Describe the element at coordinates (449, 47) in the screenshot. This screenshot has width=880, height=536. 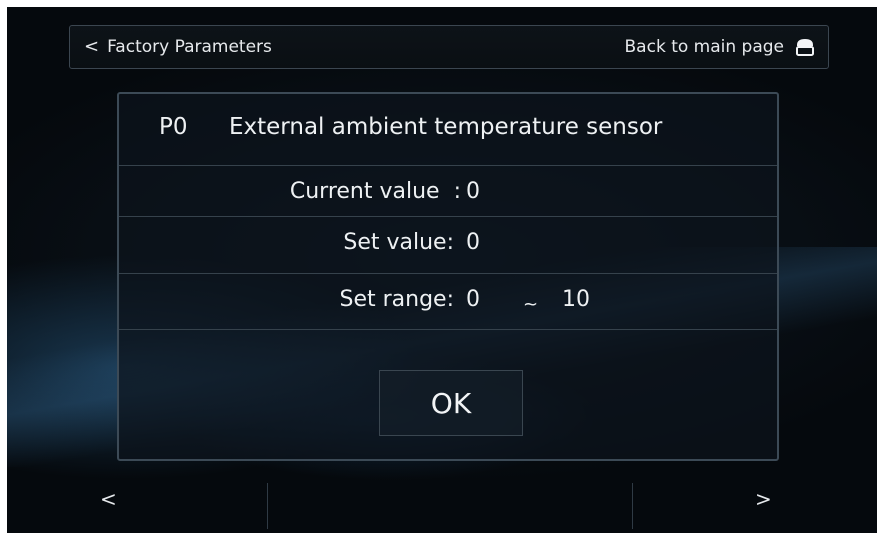
I see `top-bar: < Factory Parameters Back to main page` at that location.